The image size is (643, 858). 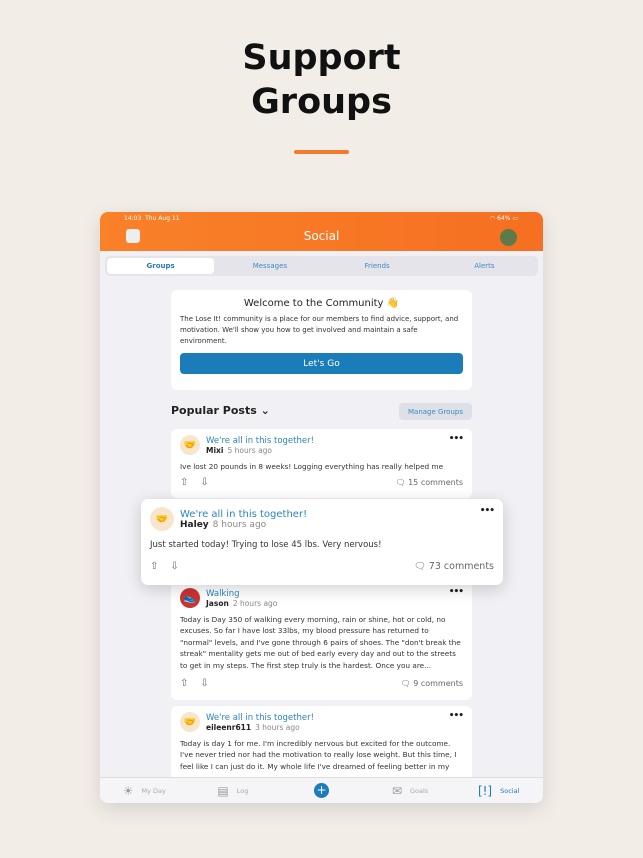 I want to click on top-bar: 14:03 Thu Aug 11 ◠ 64% ▭ Social, so click(x=321, y=231).